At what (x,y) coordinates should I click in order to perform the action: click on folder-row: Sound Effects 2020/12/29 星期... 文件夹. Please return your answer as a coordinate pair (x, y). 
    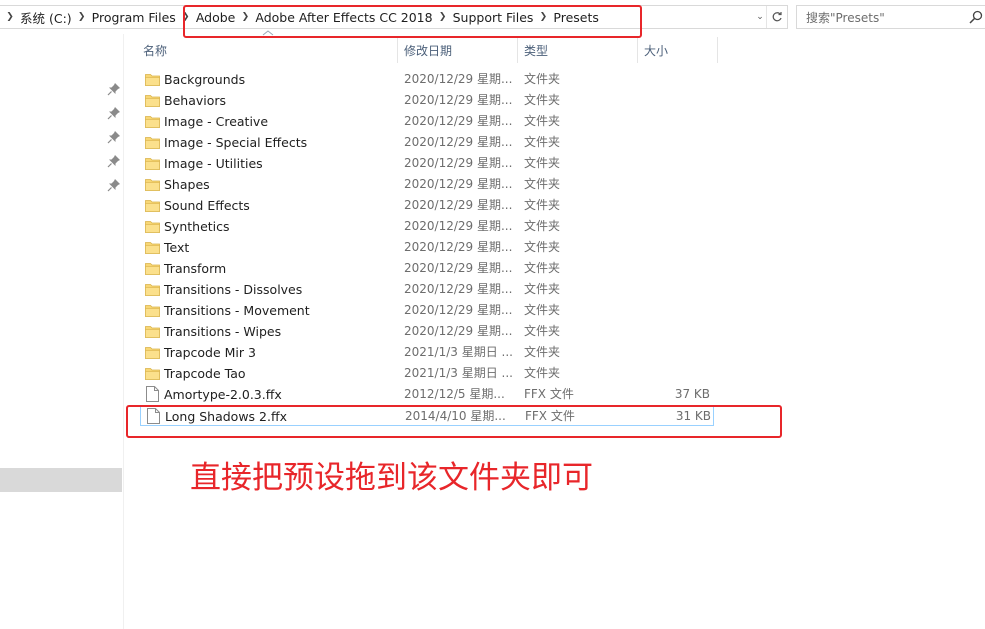
    Looking at the image, I should click on (427, 205).